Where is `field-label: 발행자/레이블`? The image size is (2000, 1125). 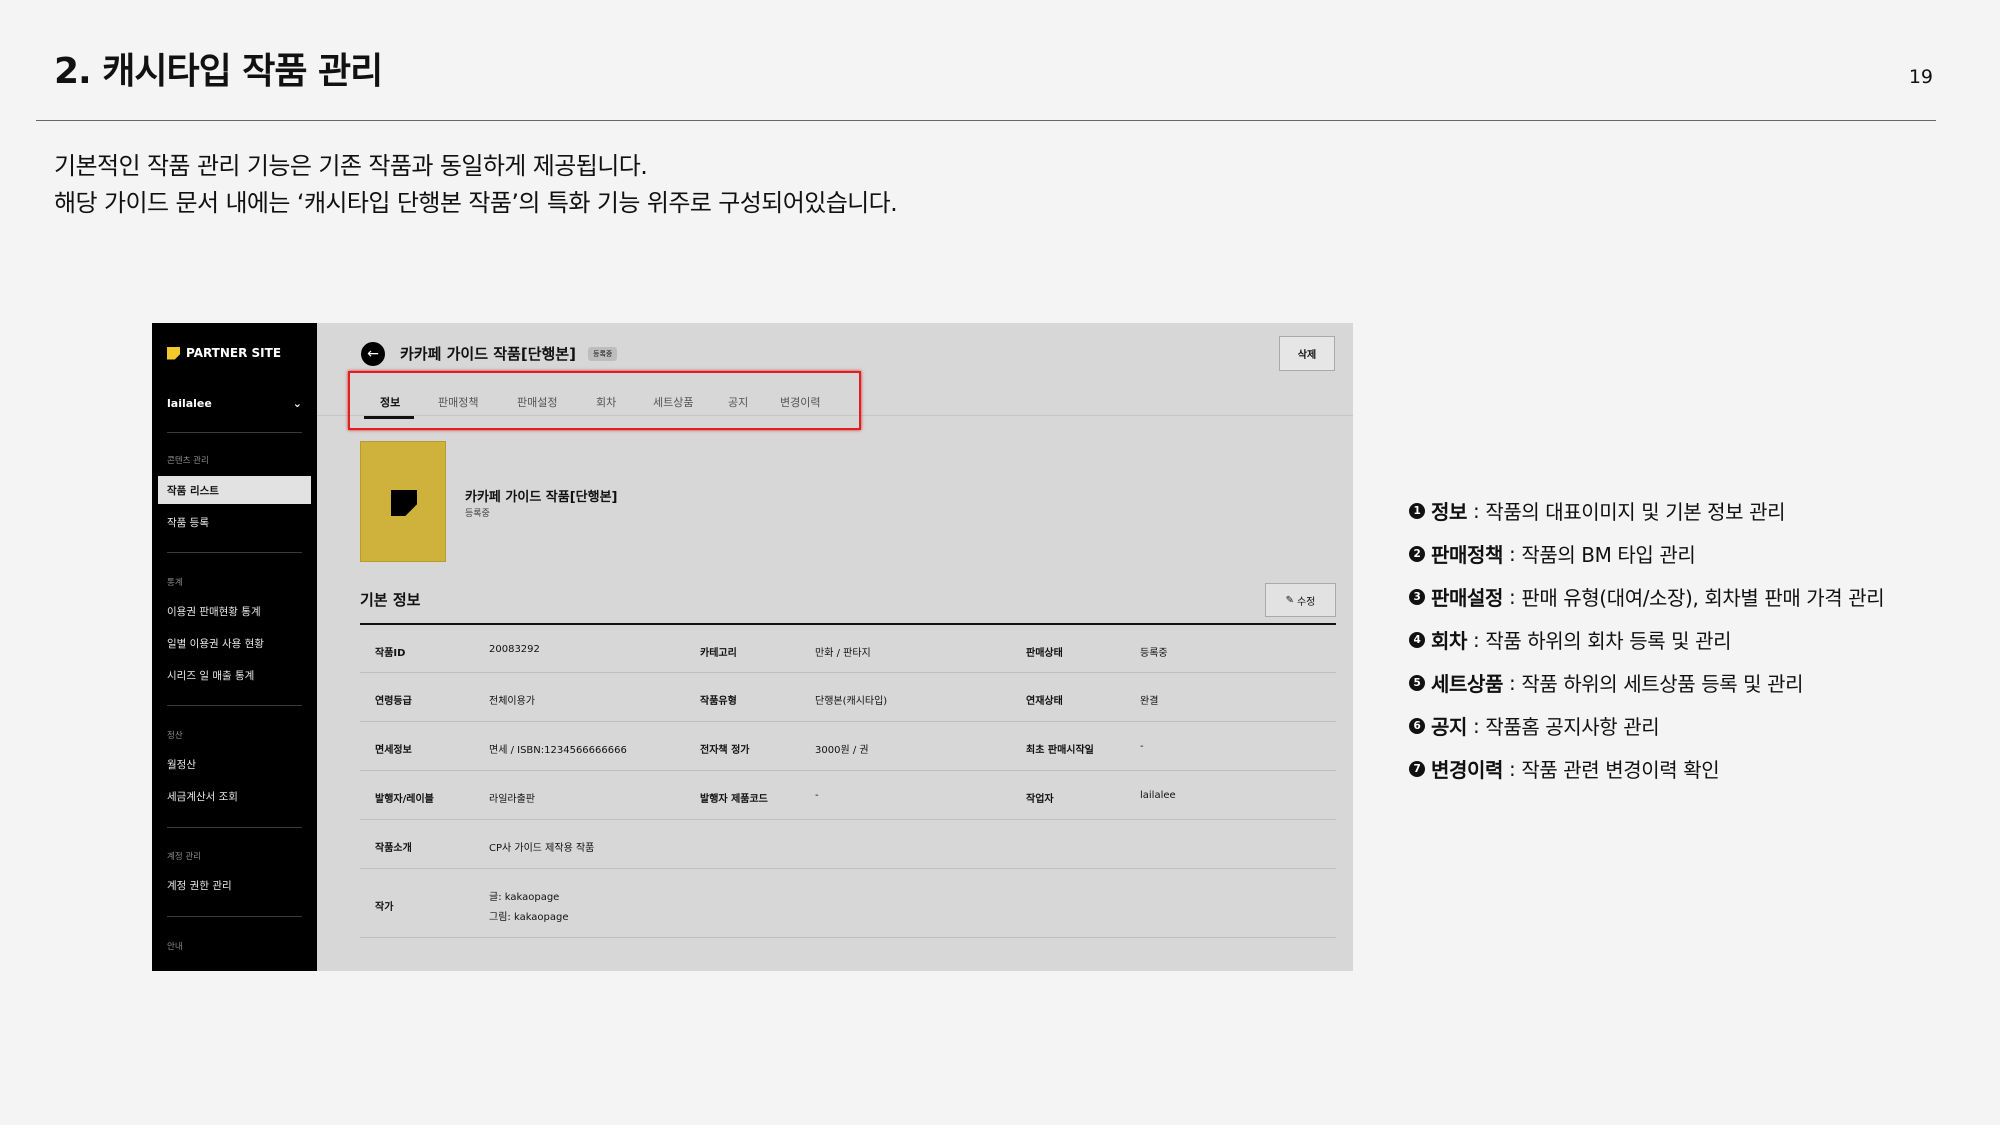 field-label: 발행자/레이블 is located at coordinates (404, 799).